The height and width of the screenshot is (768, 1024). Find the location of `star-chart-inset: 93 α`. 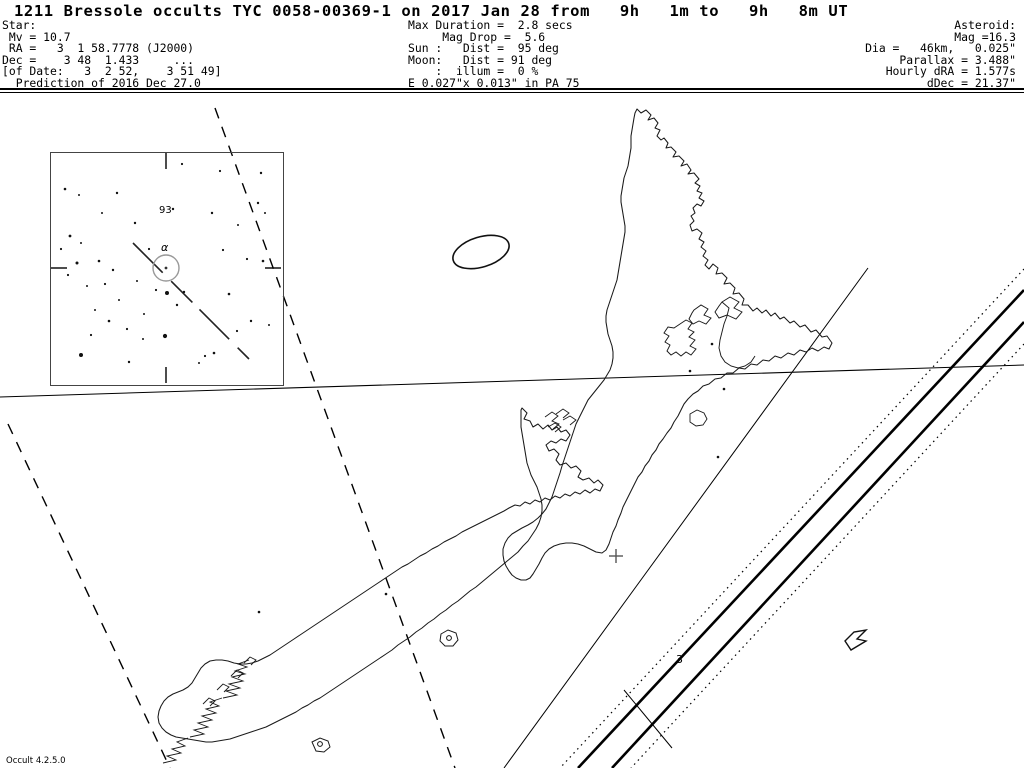

star-chart-inset: 93 α is located at coordinates (167, 269).